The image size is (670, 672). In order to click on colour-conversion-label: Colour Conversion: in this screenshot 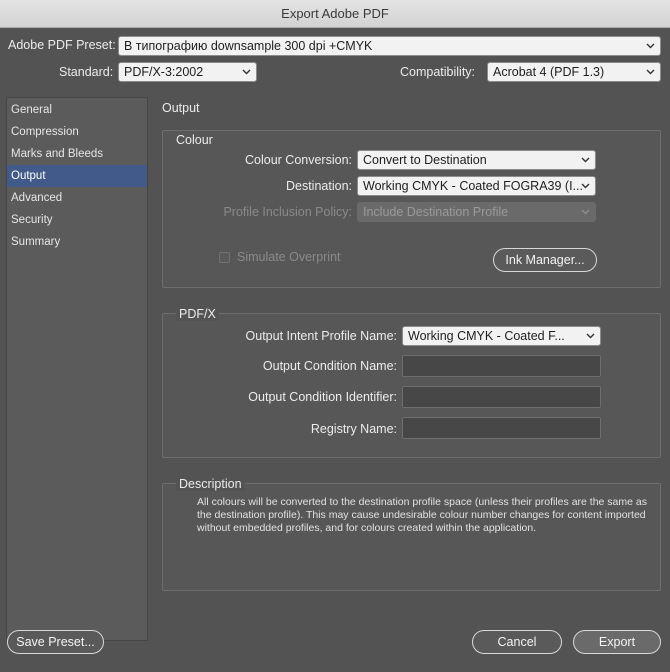, I will do `click(298, 160)`.